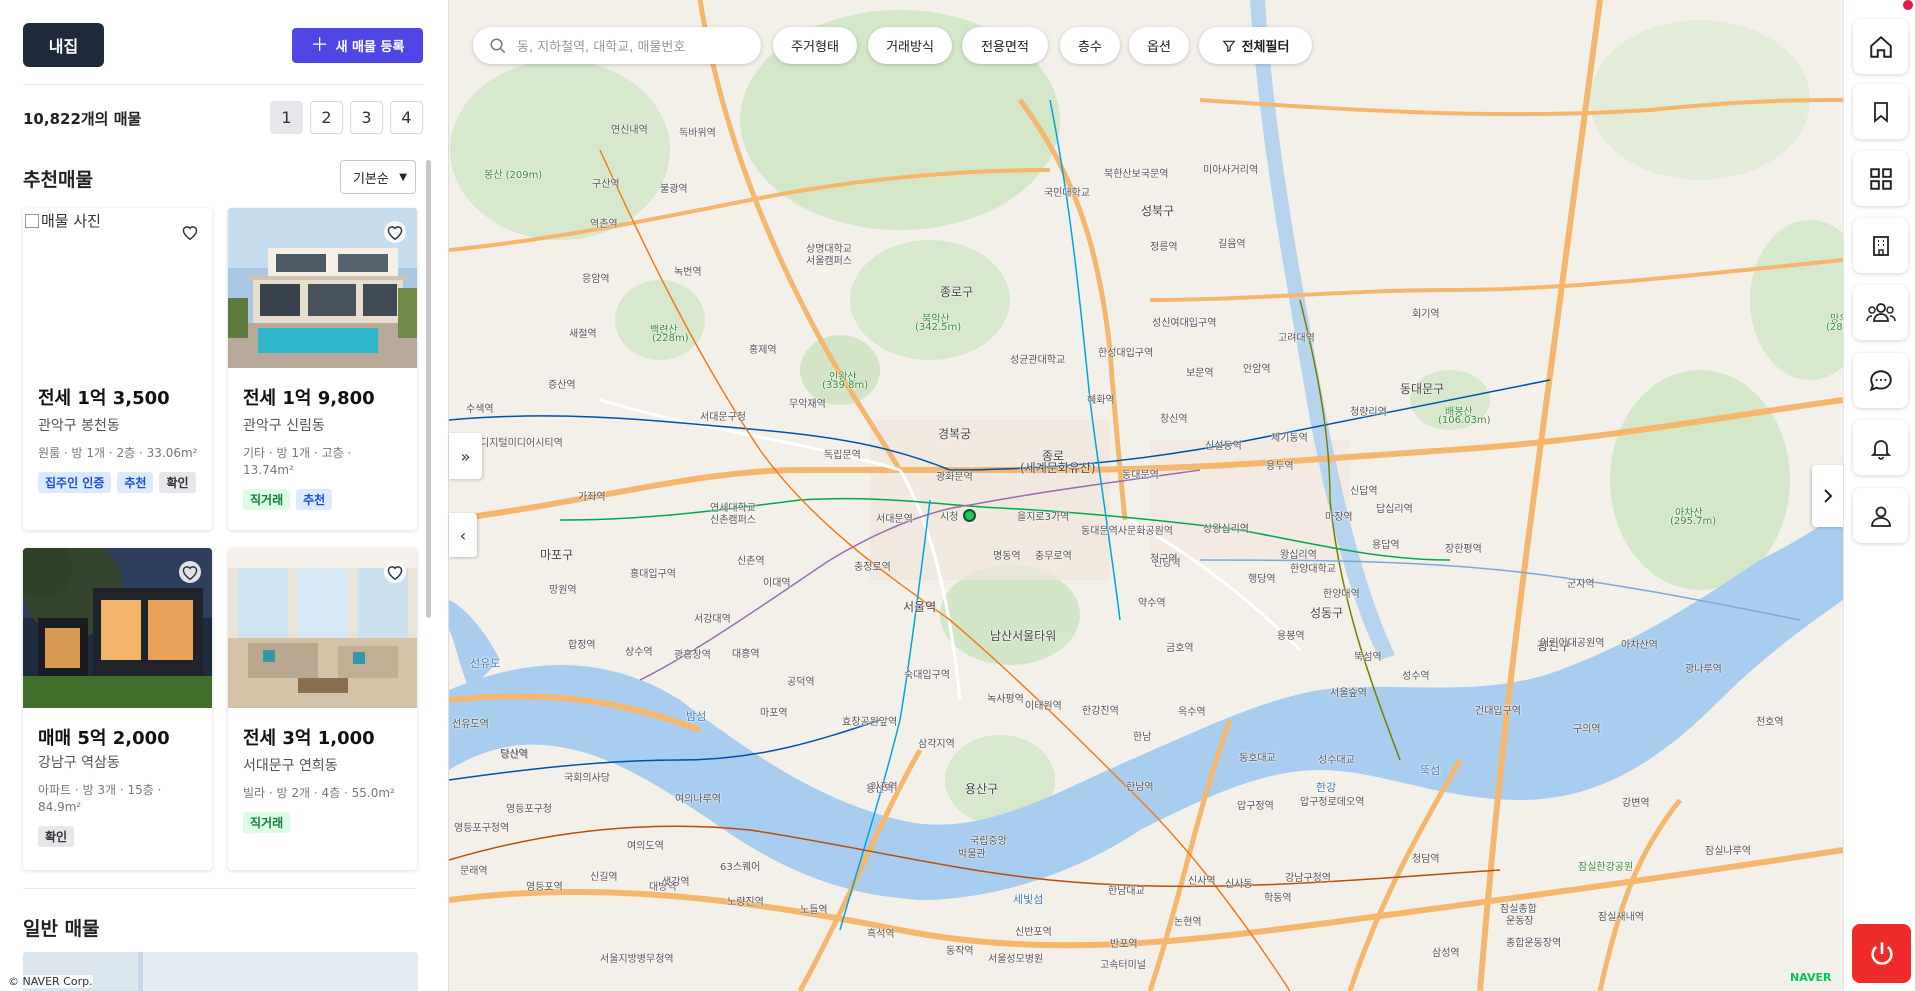  I want to click on bookmark-button, so click(1880, 111).